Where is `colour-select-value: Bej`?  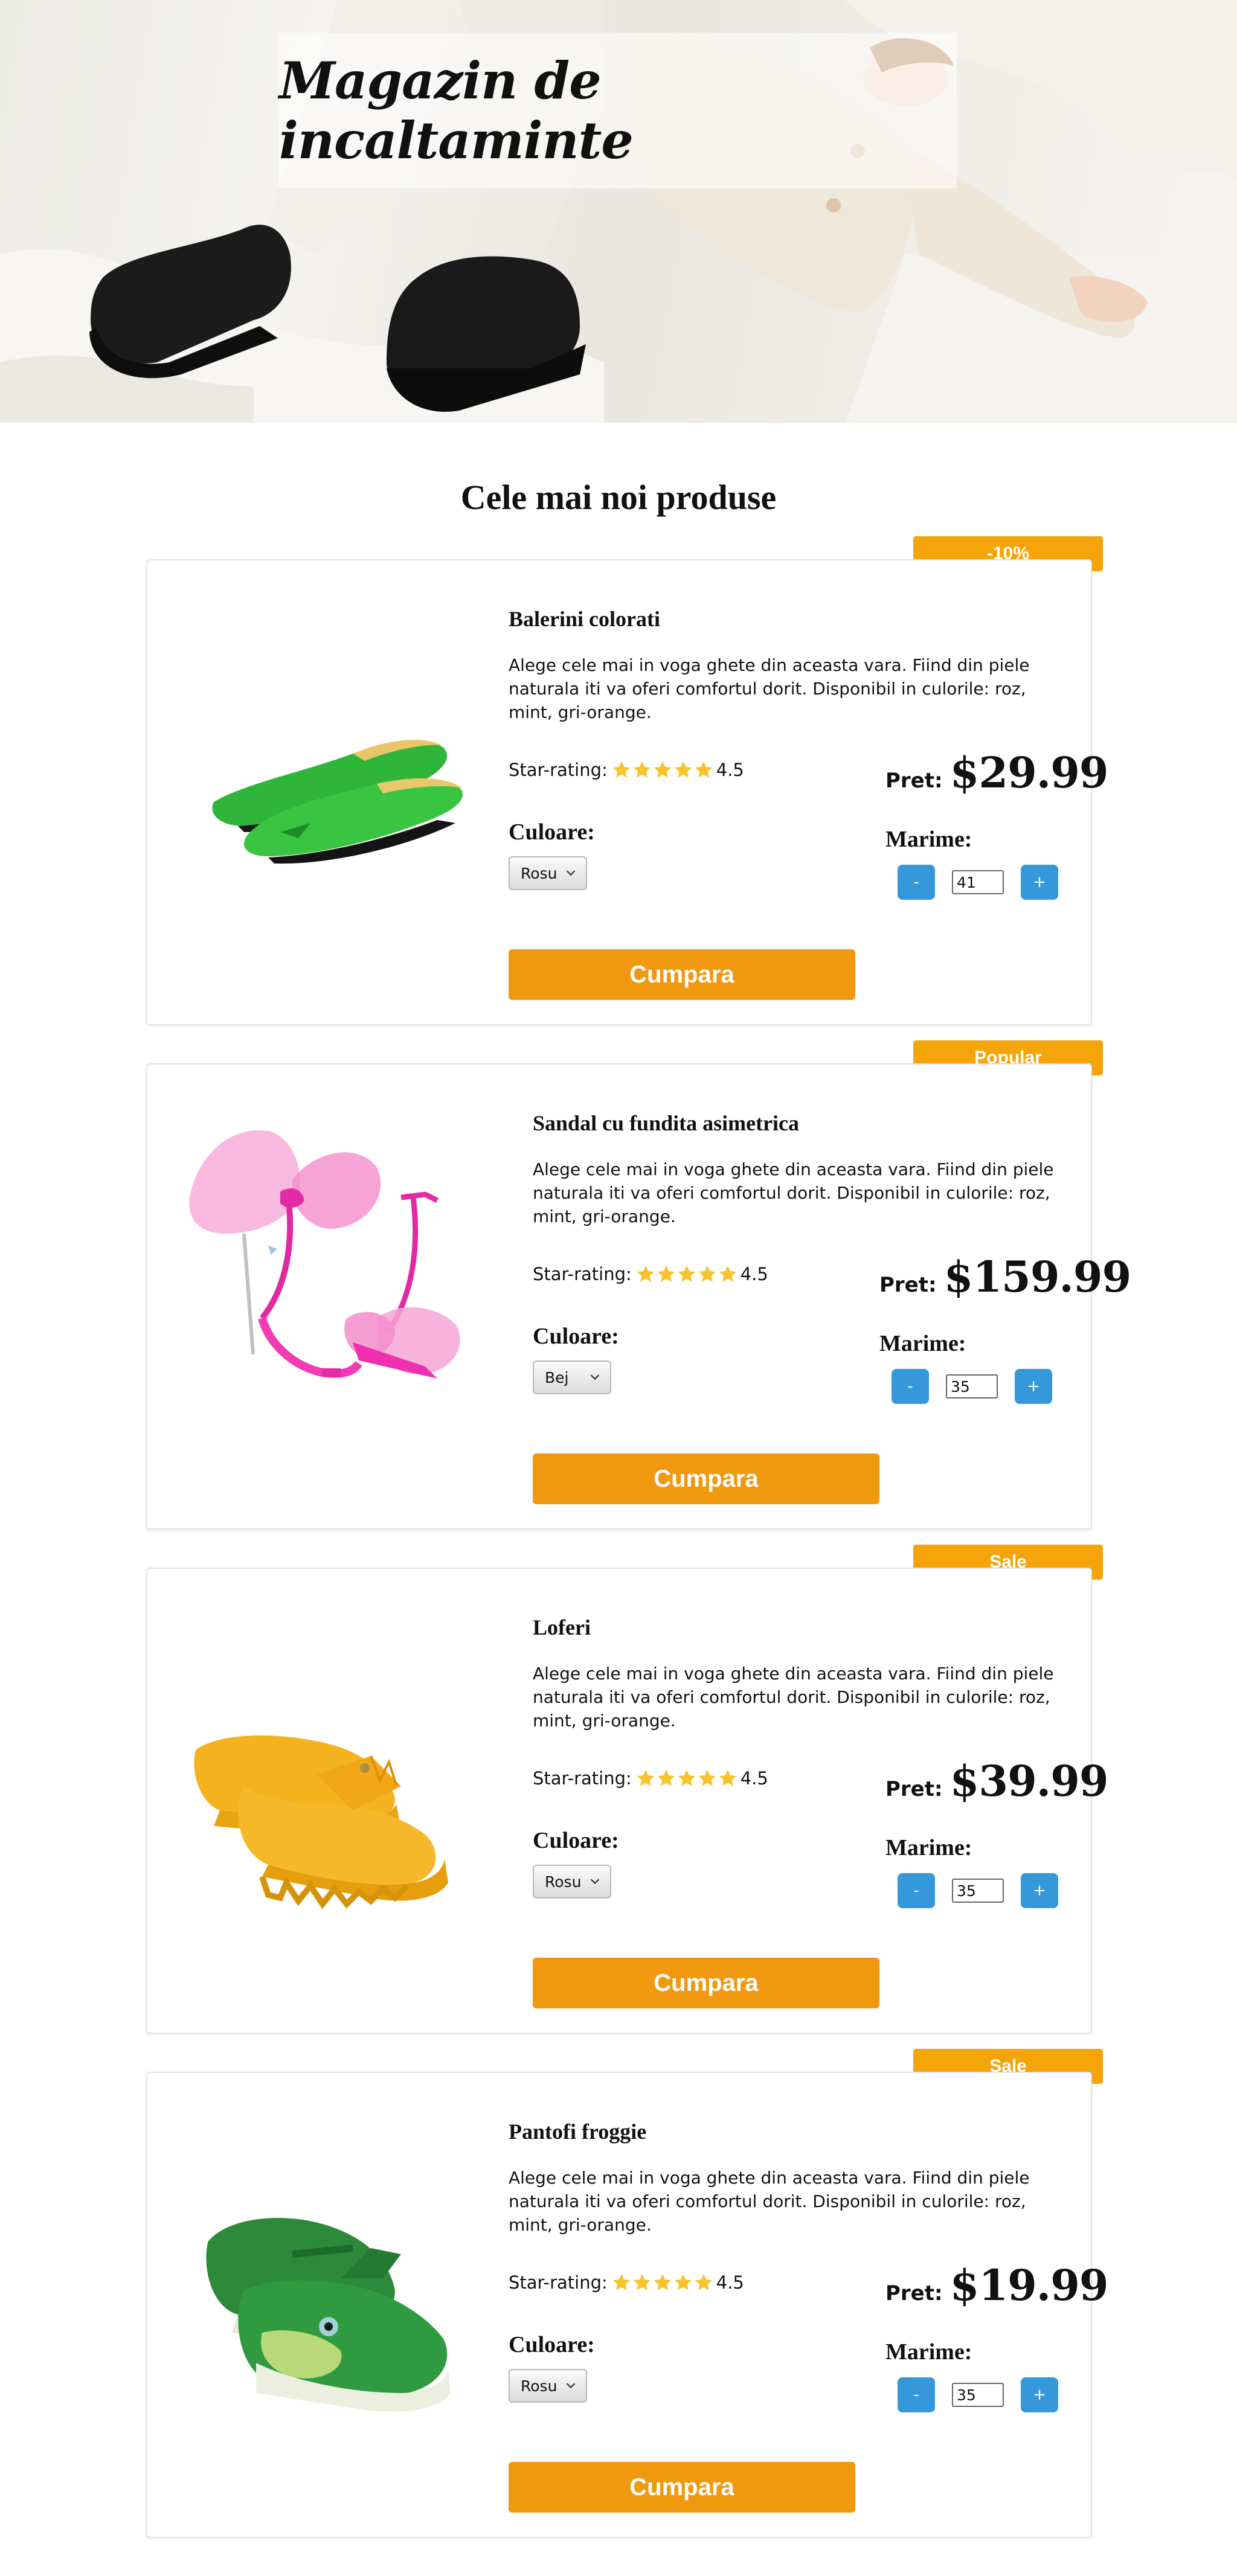 colour-select-value: Bej is located at coordinates (557, 1377).